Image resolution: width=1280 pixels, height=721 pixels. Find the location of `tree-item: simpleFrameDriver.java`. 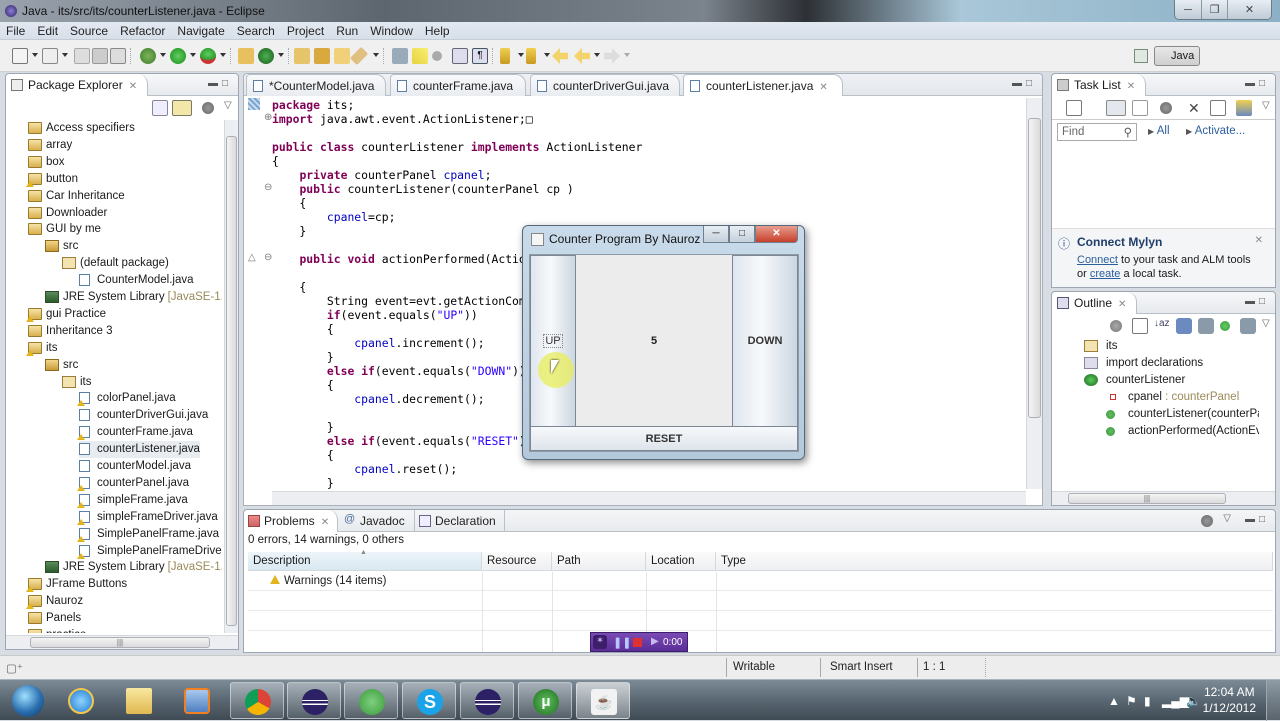

tree-item: simpleFrameDriver.java is located at coordinates (147, 517).